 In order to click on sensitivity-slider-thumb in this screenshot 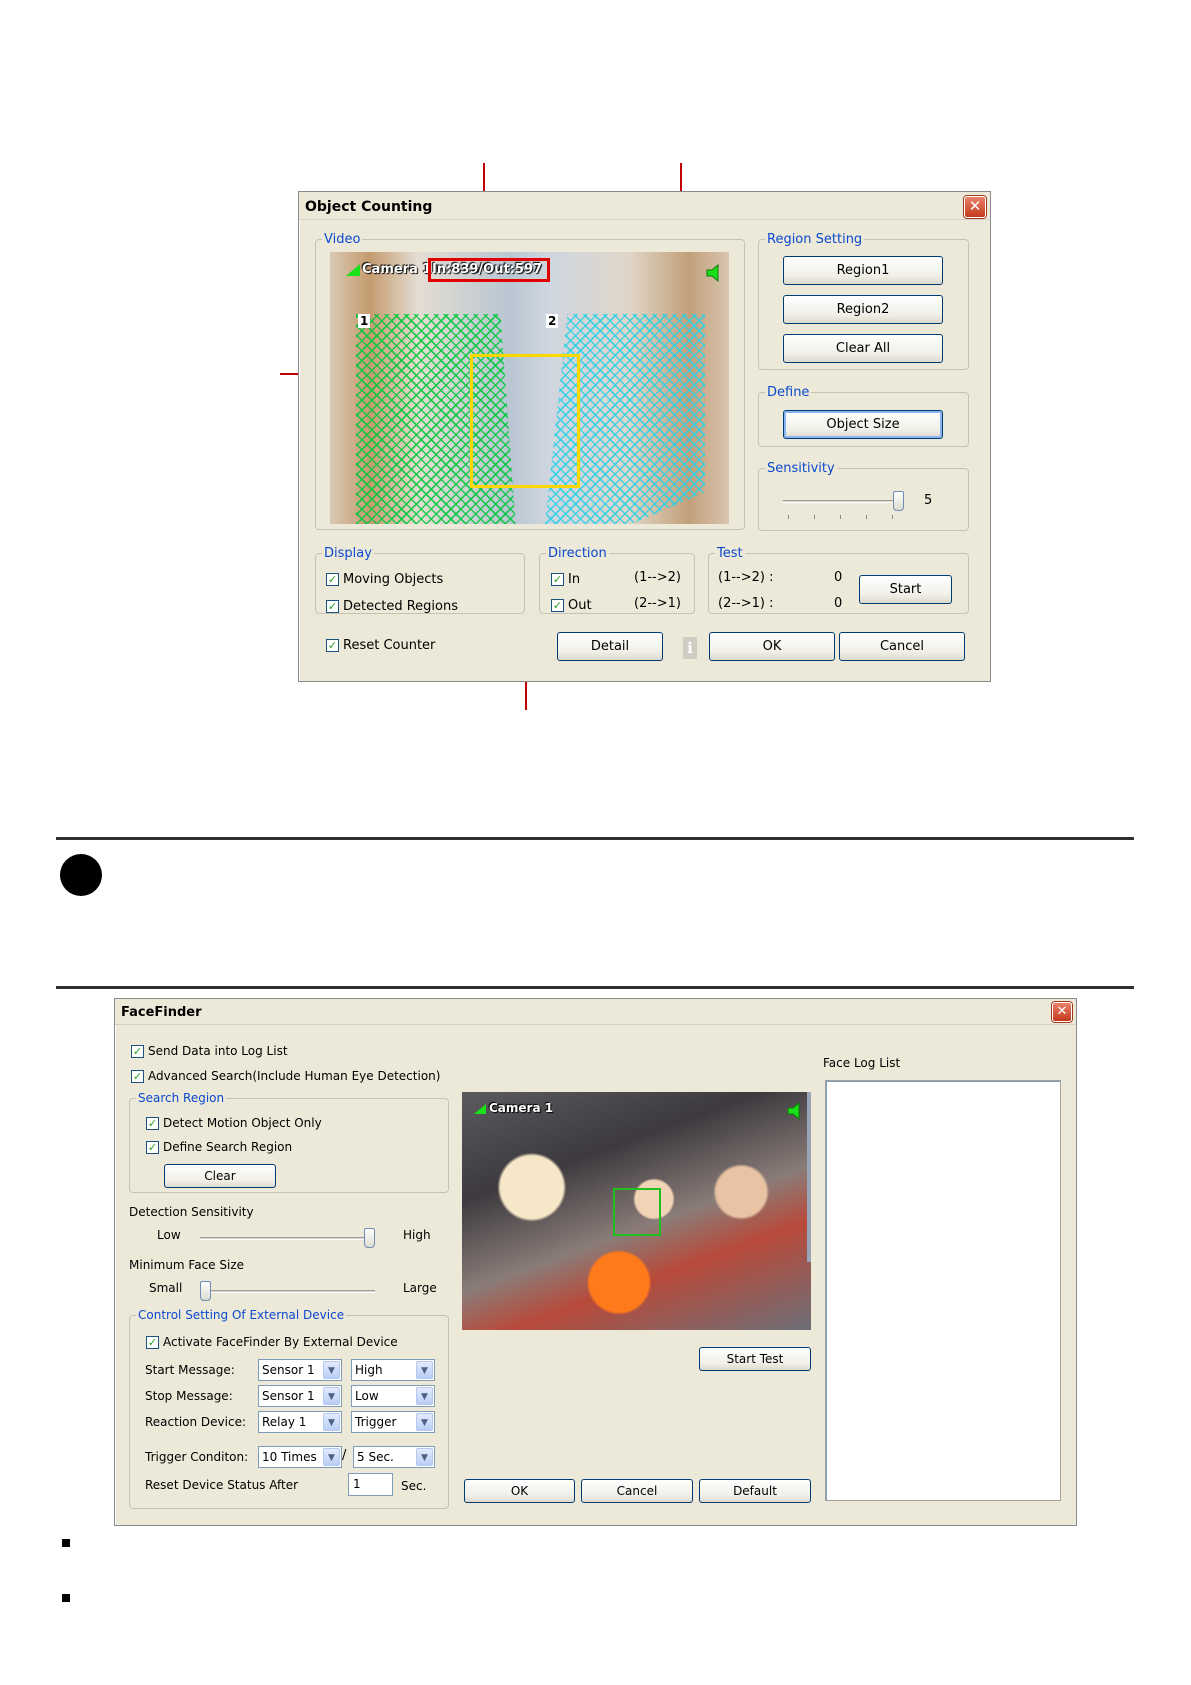, I will do `click(898, 501)`.